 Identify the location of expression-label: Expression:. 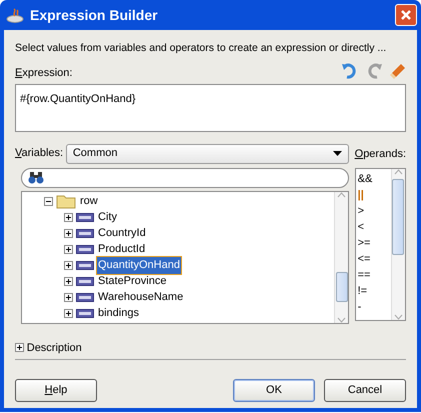
(43, 73).